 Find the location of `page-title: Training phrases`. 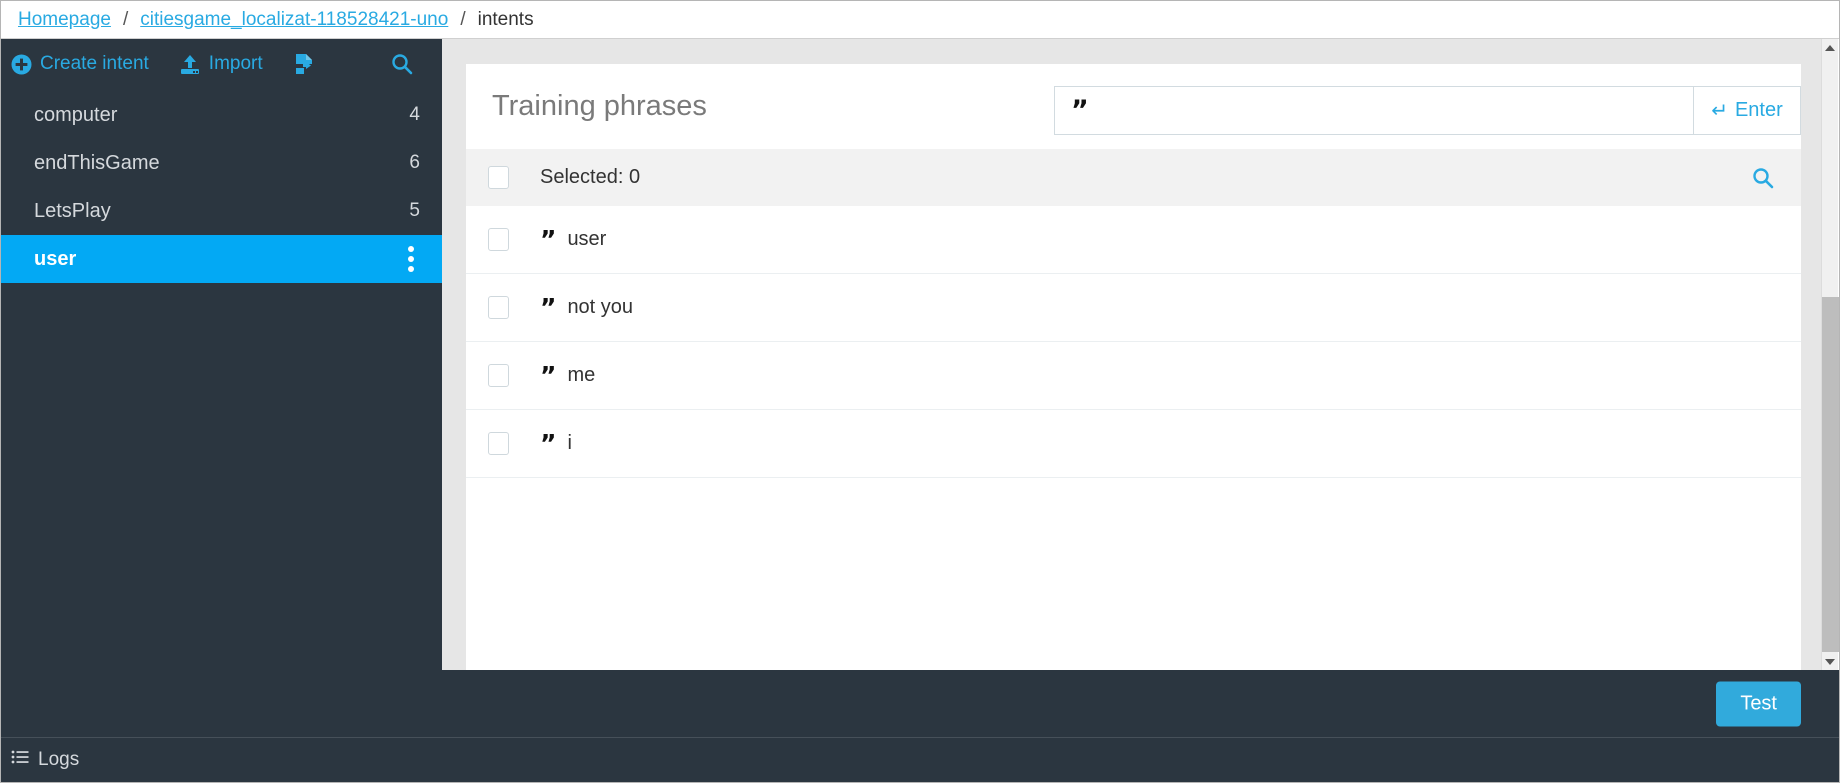

page-title: Training phrases is located at coordinates (599, 106).